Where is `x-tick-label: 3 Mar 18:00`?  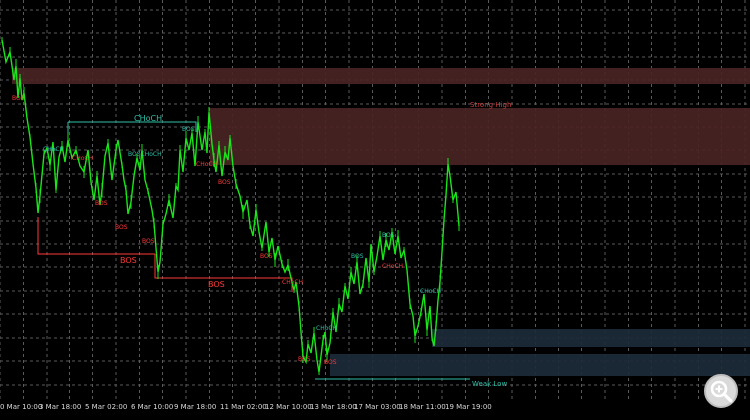
x-tick-label: 3 Mar 18:00 is located at coordinates (60, 407).